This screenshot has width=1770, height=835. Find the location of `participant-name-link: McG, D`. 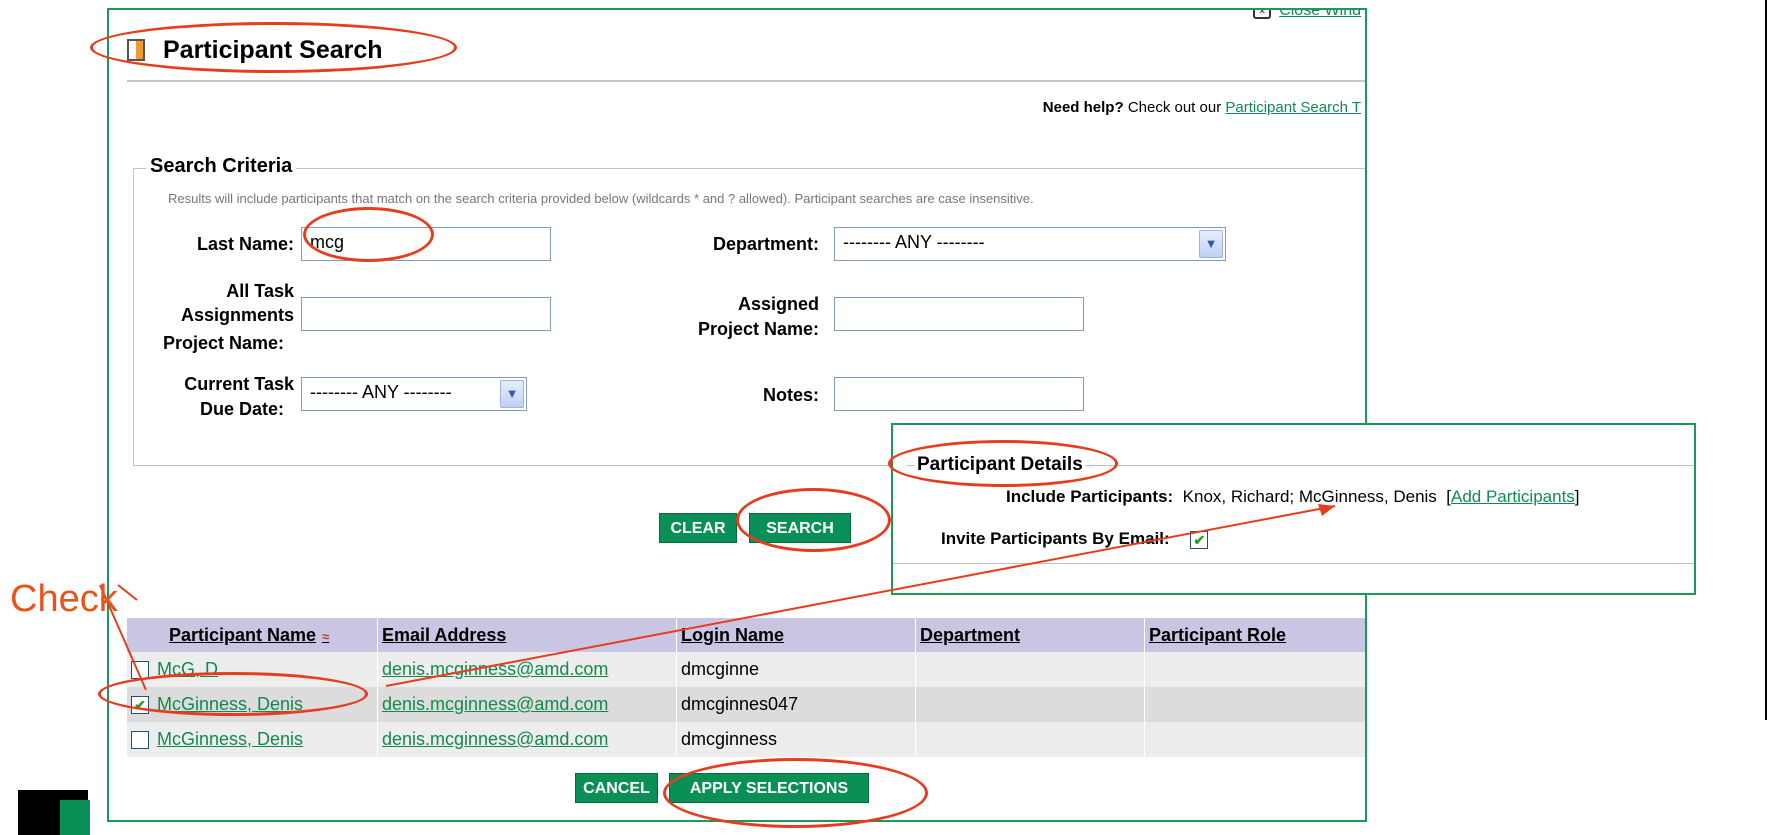

participant-name-link: McG, D is located at coordinates (187, 669).